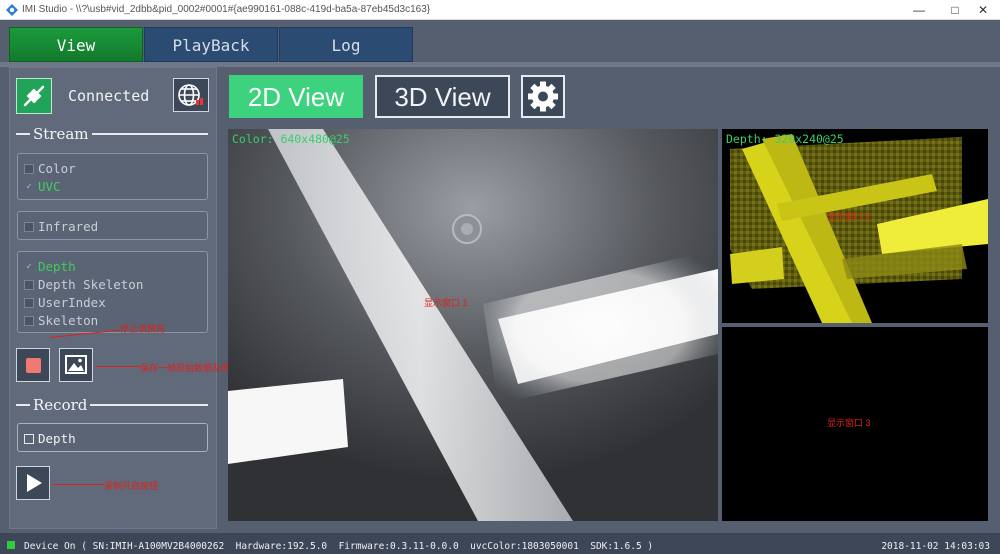 Image resolution: width=1000 pixels, height=554 pixels. I want to click on close-icon: ✕, so click(983, 10).